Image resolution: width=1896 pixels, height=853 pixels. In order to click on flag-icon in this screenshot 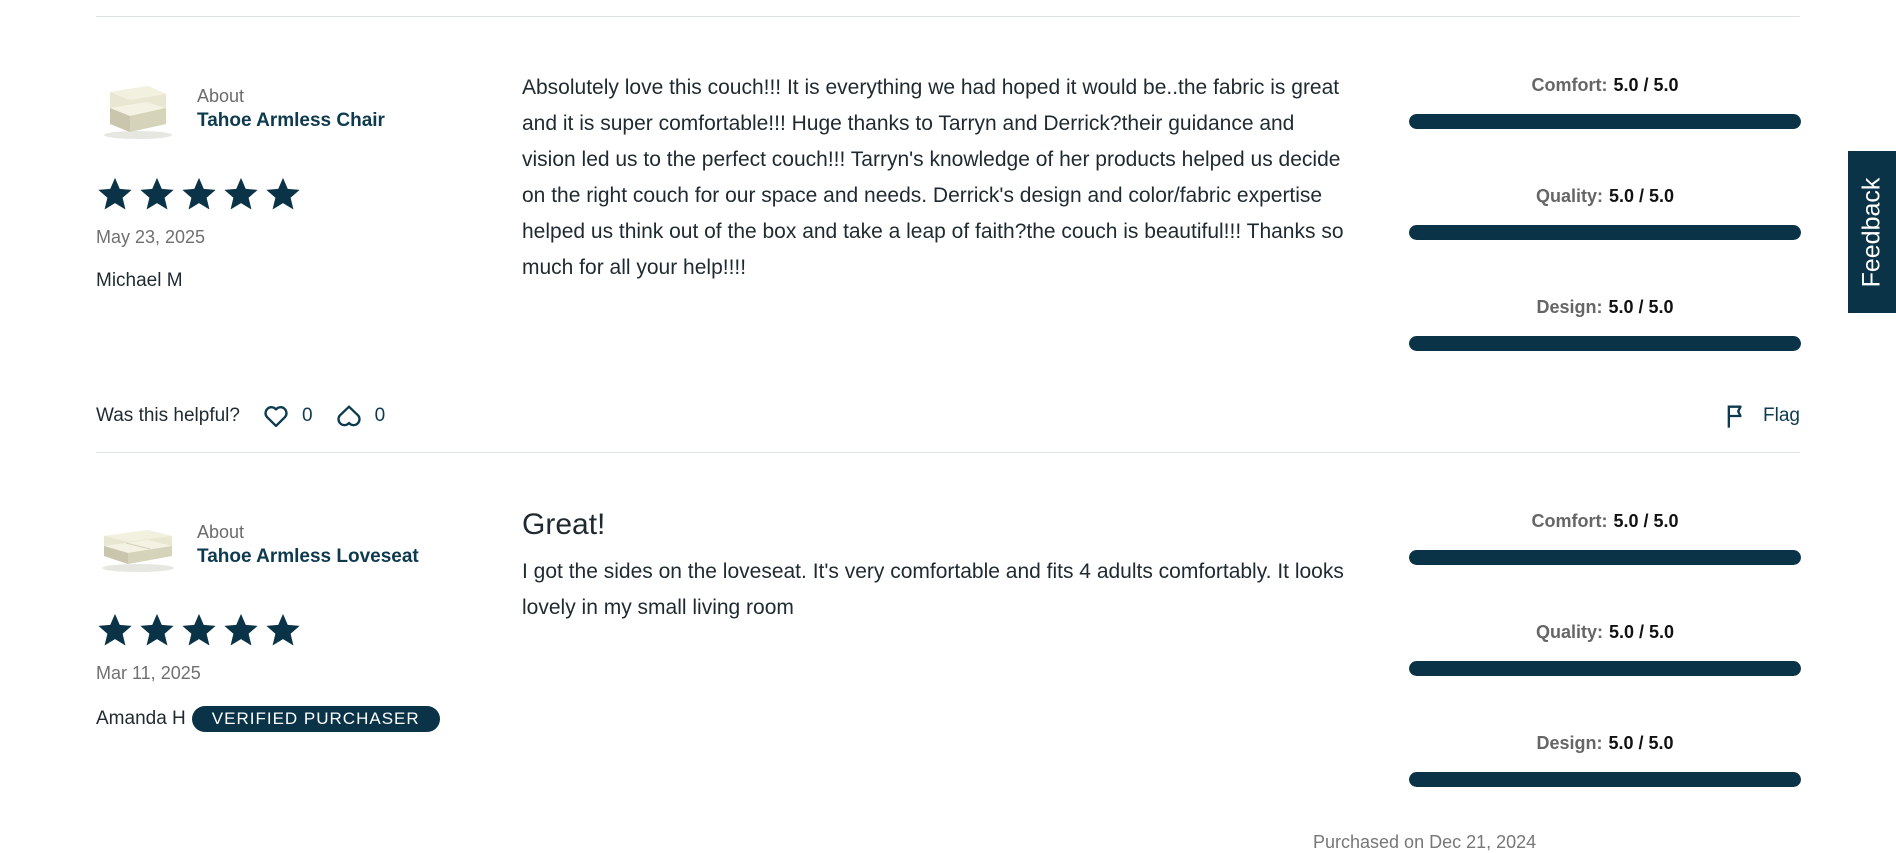, I will do `click(1734, 416)`.